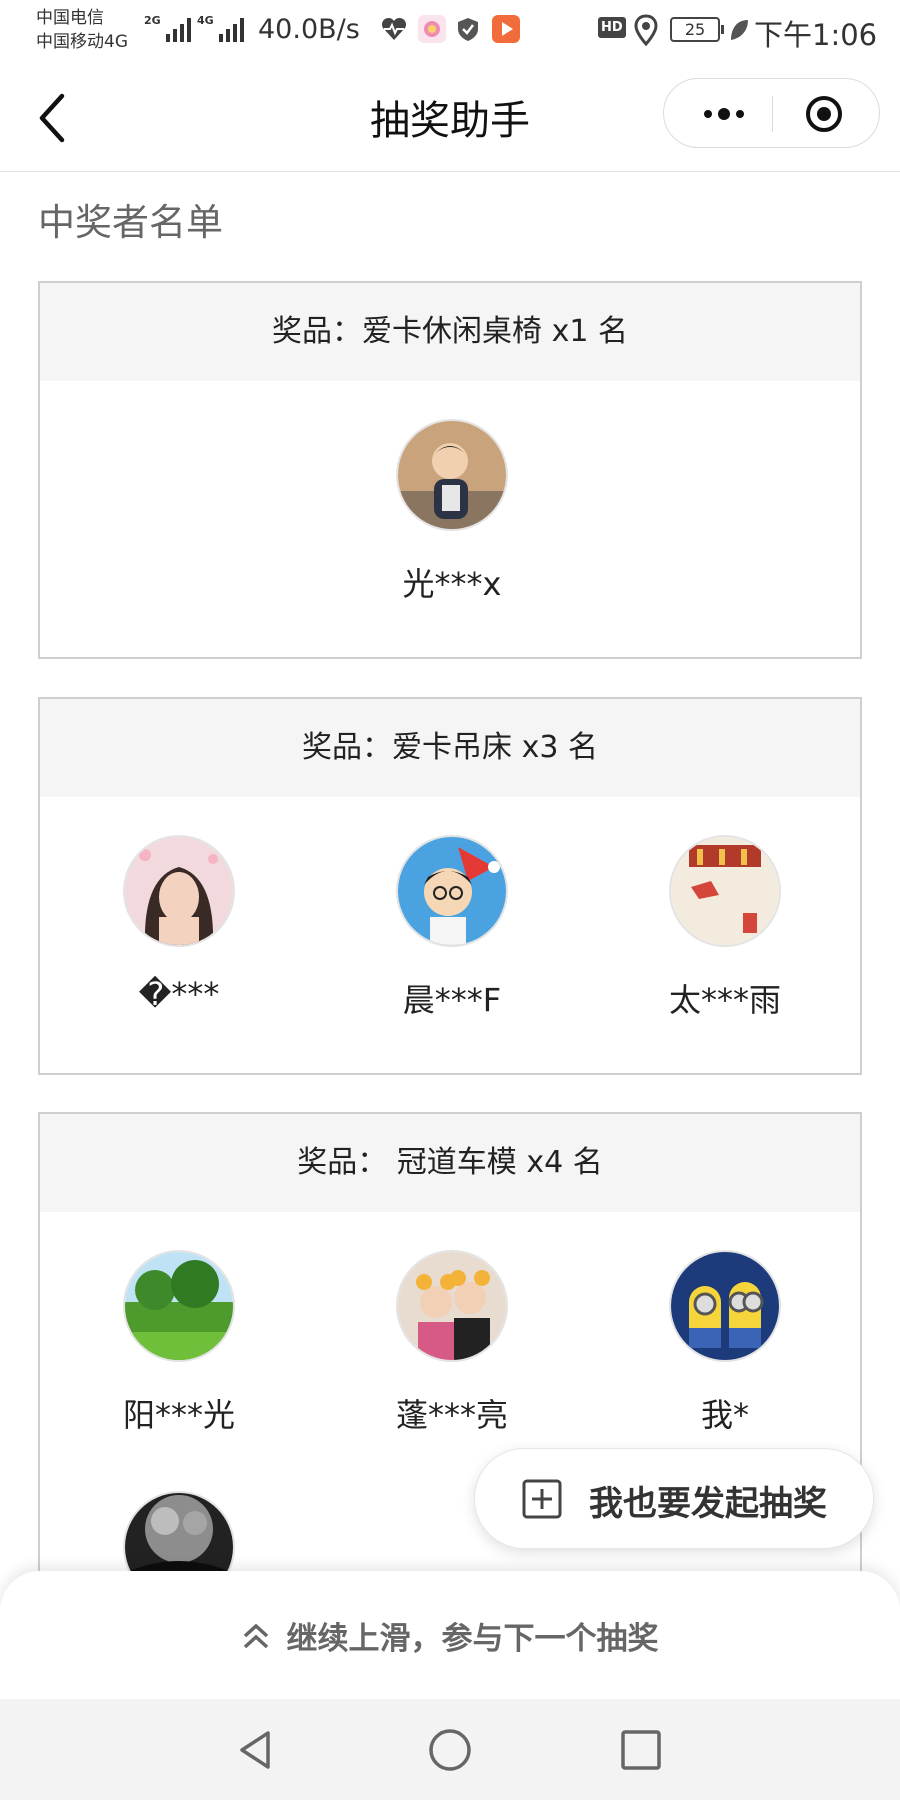  What do you see at coordinates (257, 1750) in the screenshot?
I see `triangle-back-icon` at bounding box center [257, 1750].